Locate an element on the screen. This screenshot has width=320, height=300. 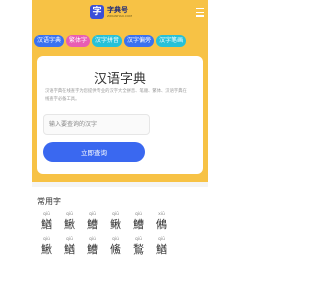
char-item: qiú 鯈 is located at coordinates (115, 248).